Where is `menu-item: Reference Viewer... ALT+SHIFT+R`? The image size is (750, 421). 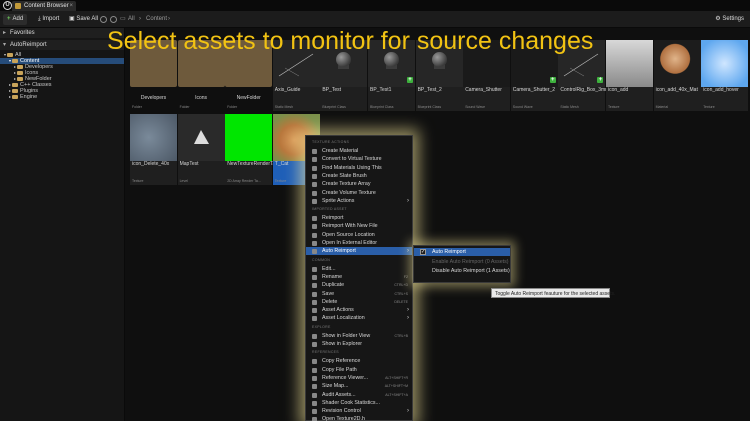 menu-item: Reference Viewer... ALT+SHIFT+R is located at coordinates (359, 378).